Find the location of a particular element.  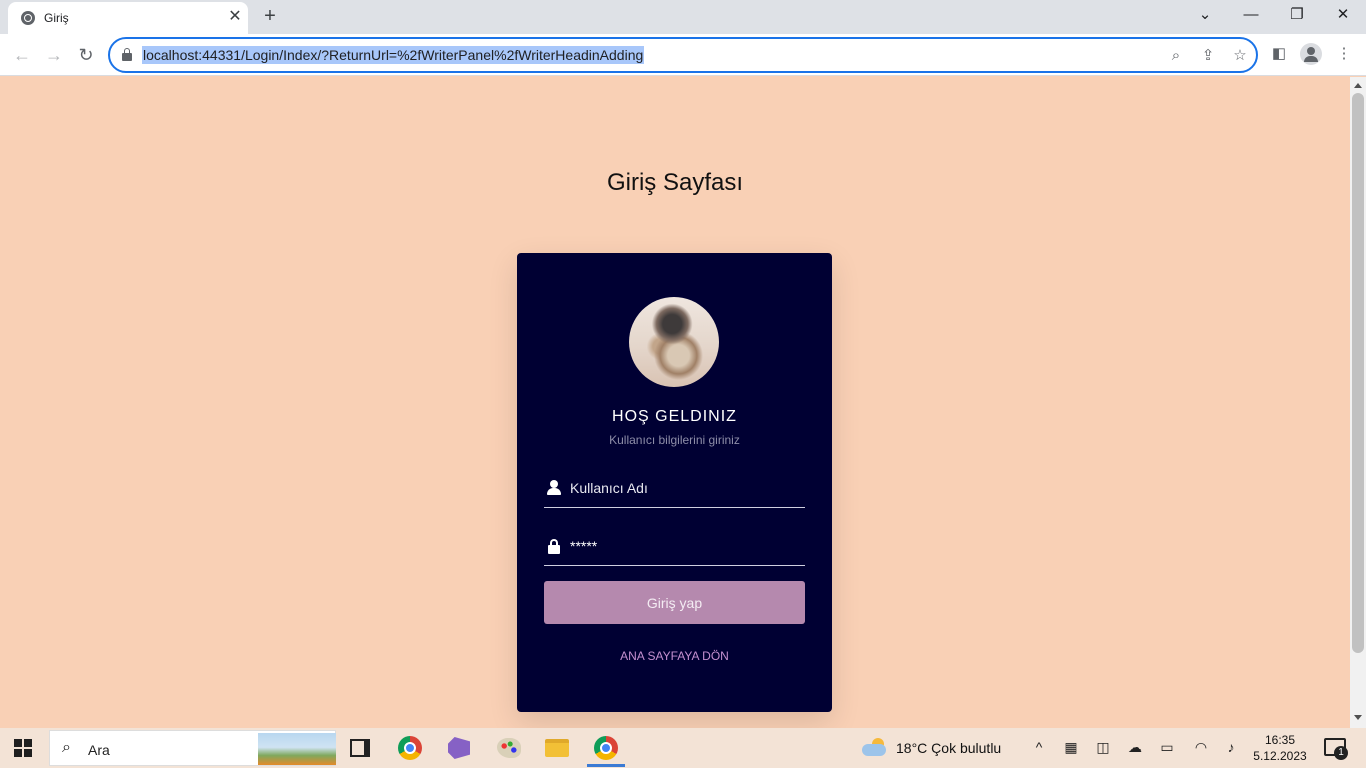

globe-icon is located at coordinates (28, 18).